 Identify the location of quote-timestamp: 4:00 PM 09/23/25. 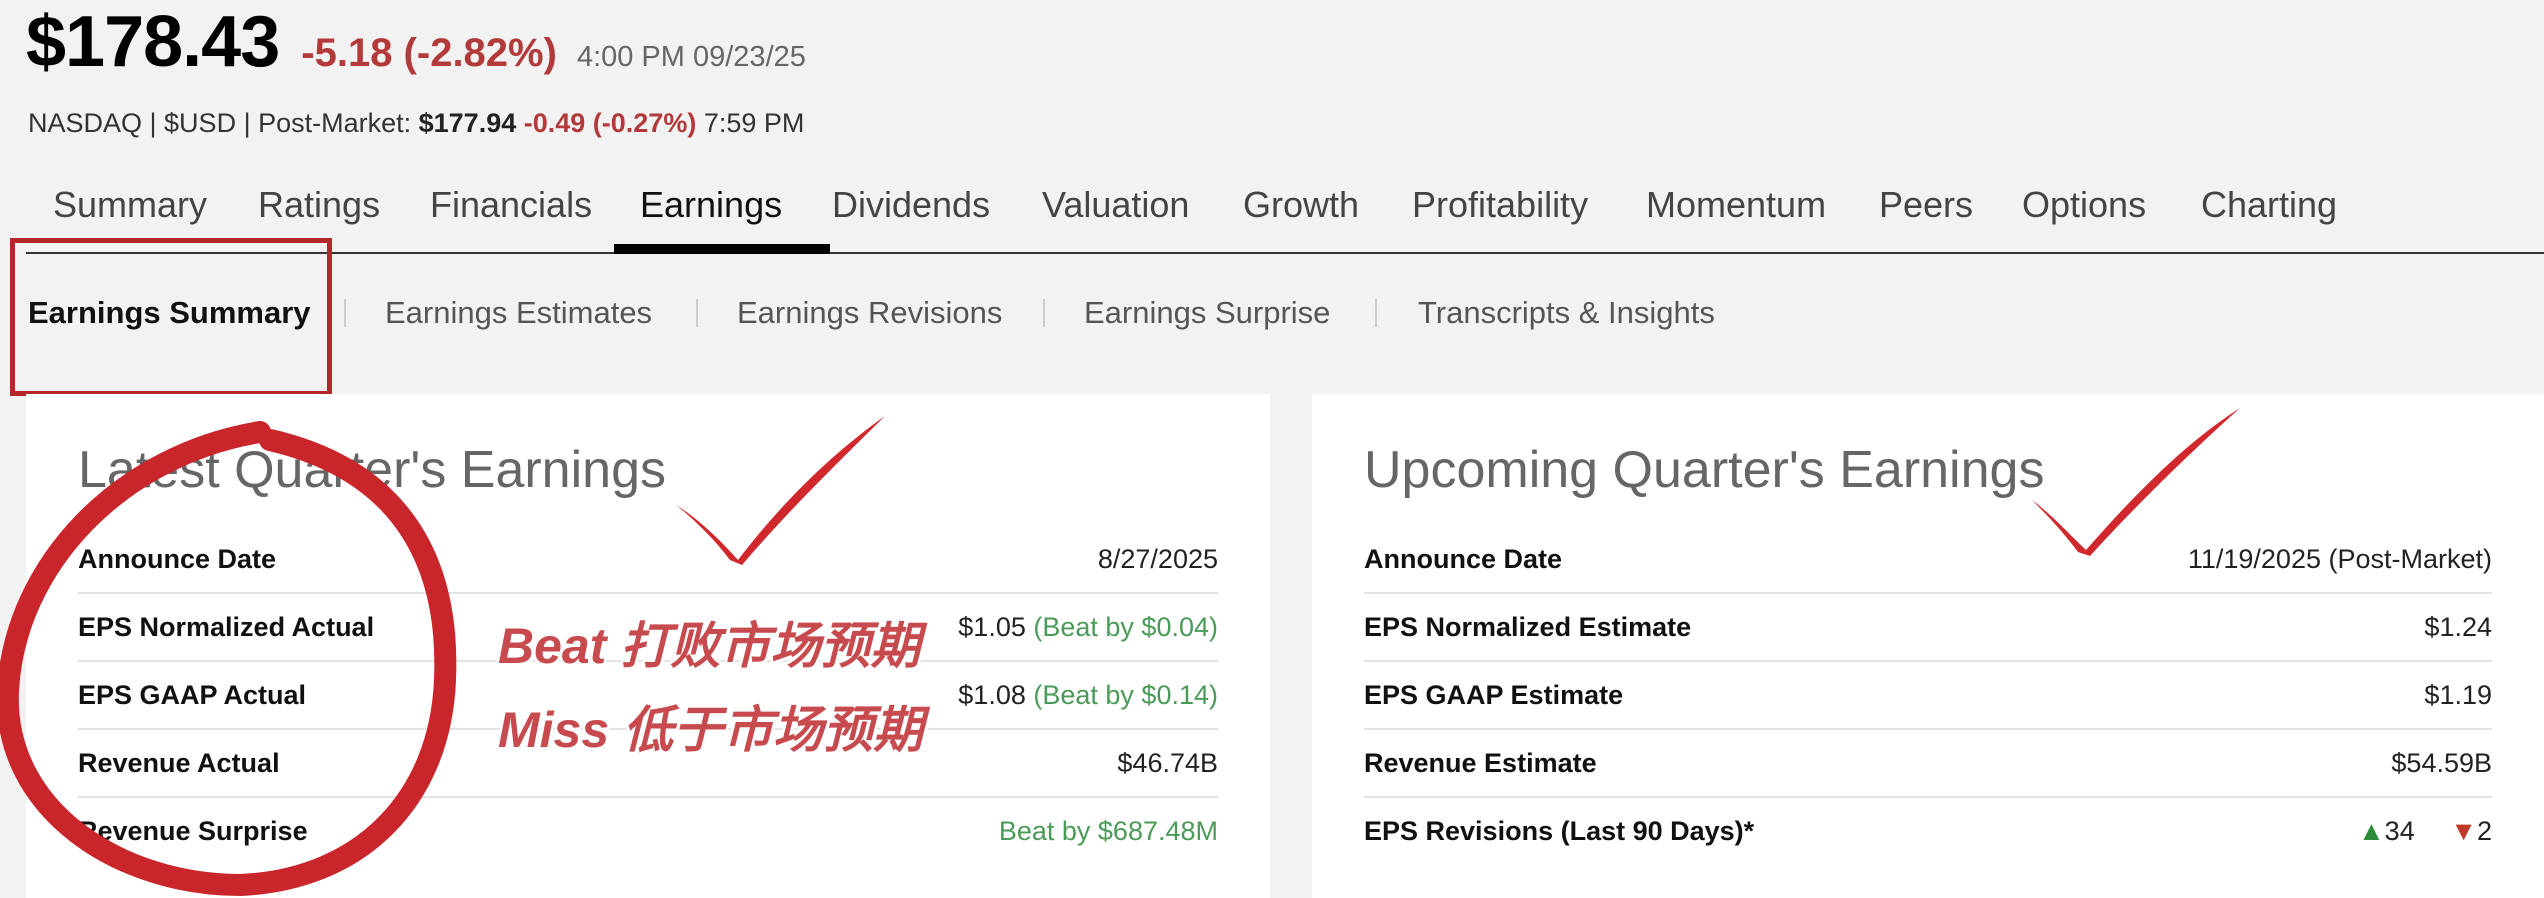
(691, 57).